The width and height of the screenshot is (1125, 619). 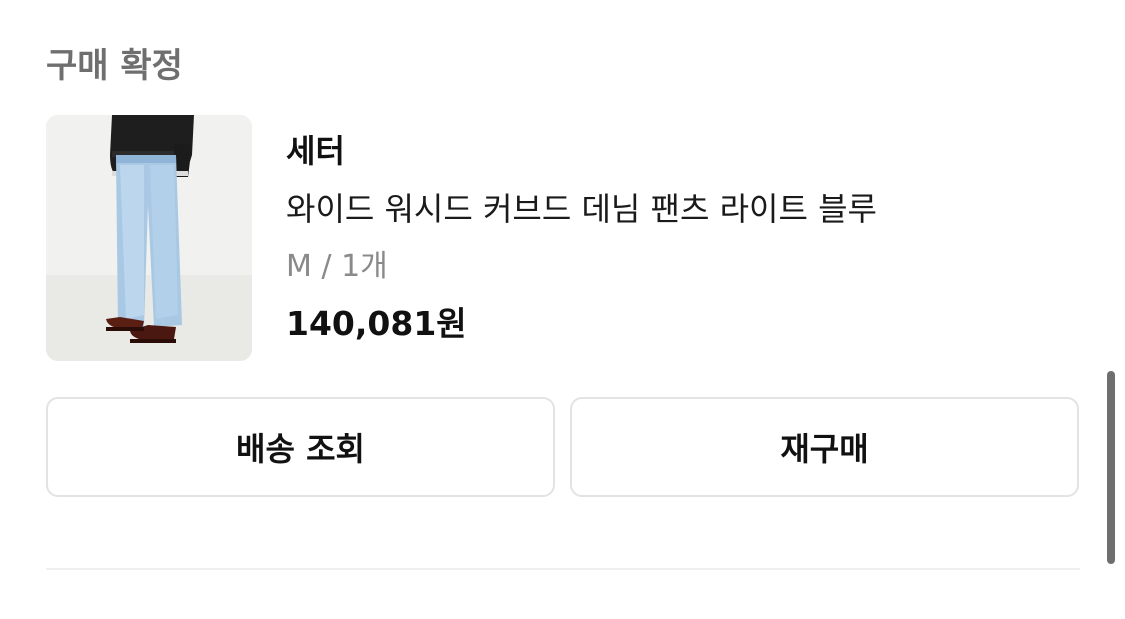 What do you see at coordinates (563, 569) in the screenshot?
I see `section-divider` at bounding box center [563, 569].